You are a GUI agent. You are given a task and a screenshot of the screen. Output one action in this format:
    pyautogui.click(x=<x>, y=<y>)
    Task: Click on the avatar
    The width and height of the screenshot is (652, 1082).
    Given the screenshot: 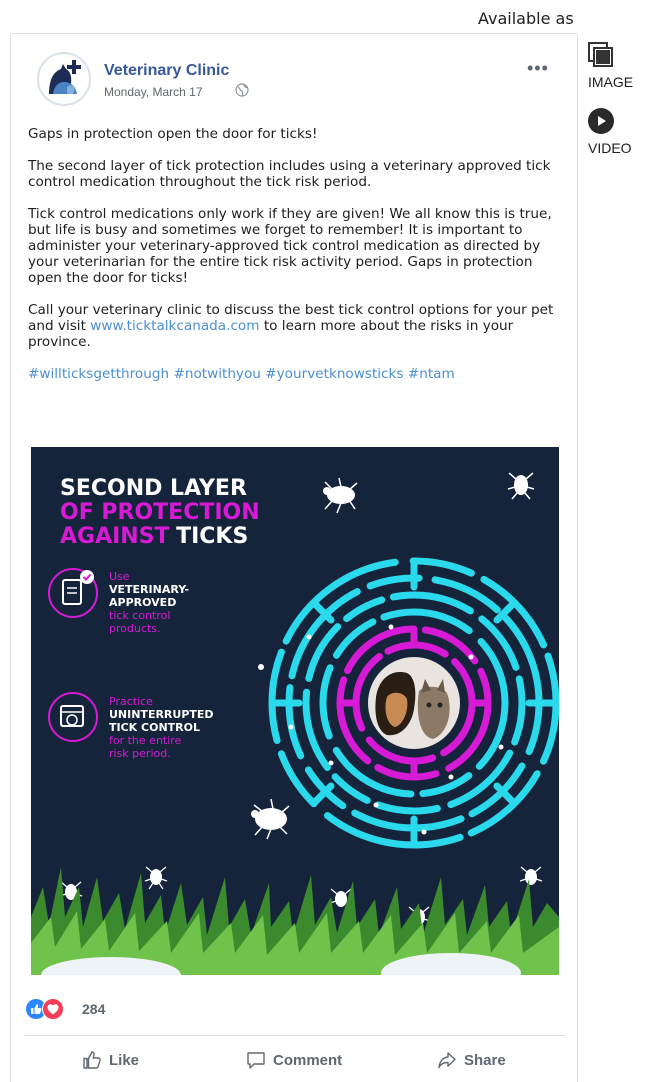 What is the action you would take?
    pyautogui.click(x=64, y=79)
    